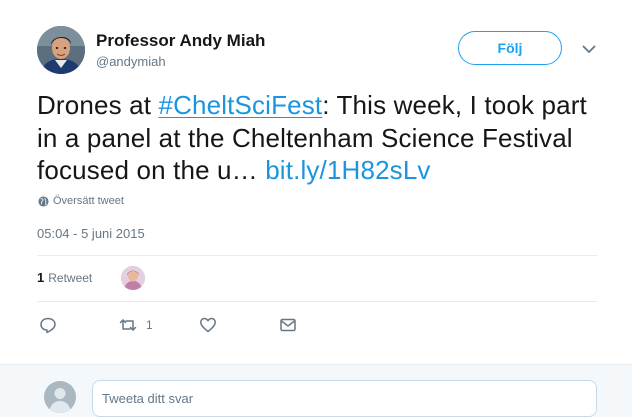 The width and height of the screenshot is (632, 417). I want to click on retweeter-avatar, so click(133, 278).